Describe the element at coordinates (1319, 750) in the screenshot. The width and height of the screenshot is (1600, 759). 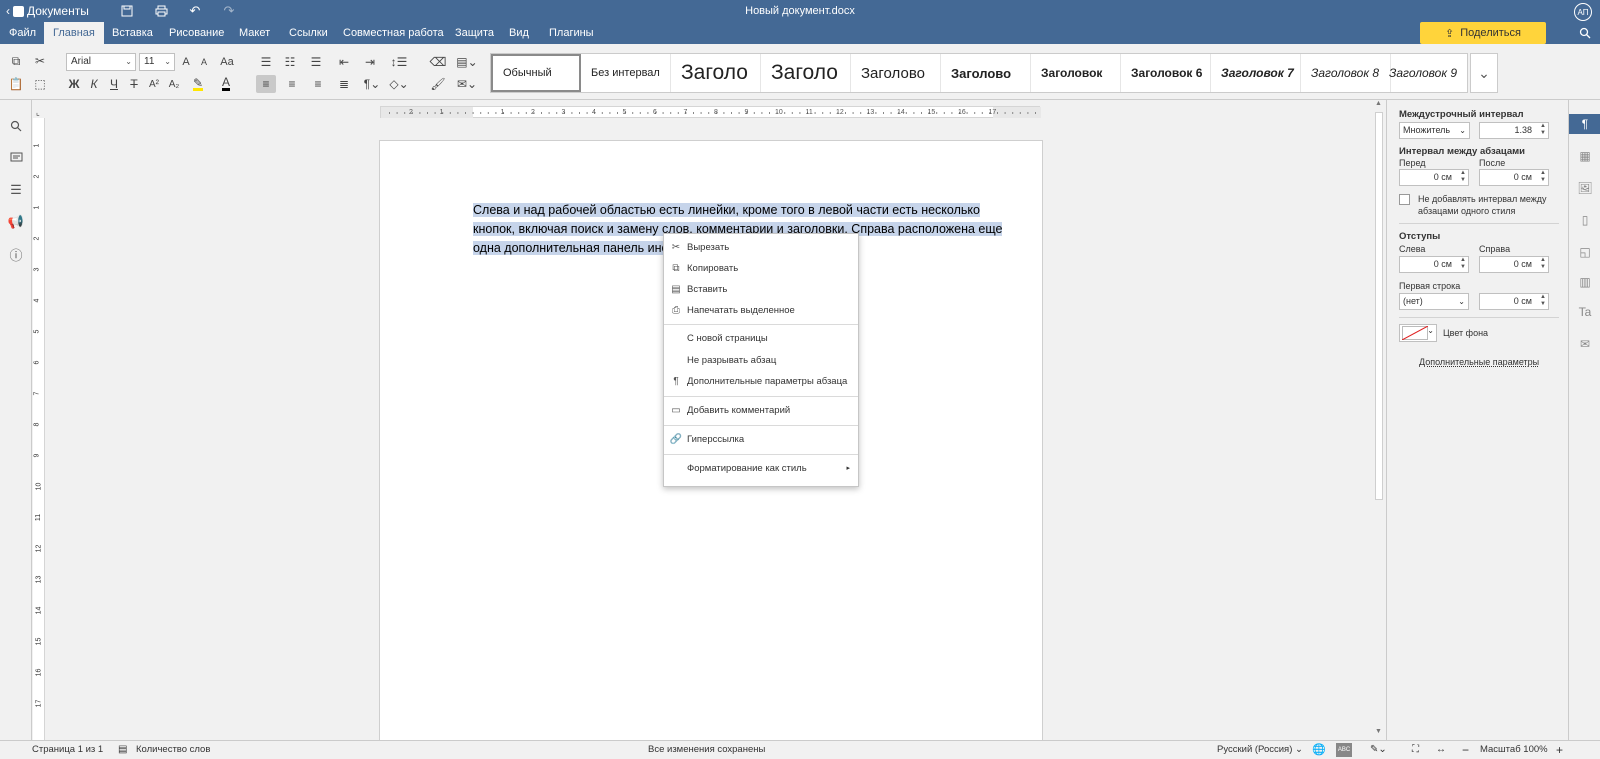
I see `doc-language-icon: 🌐` at that location.